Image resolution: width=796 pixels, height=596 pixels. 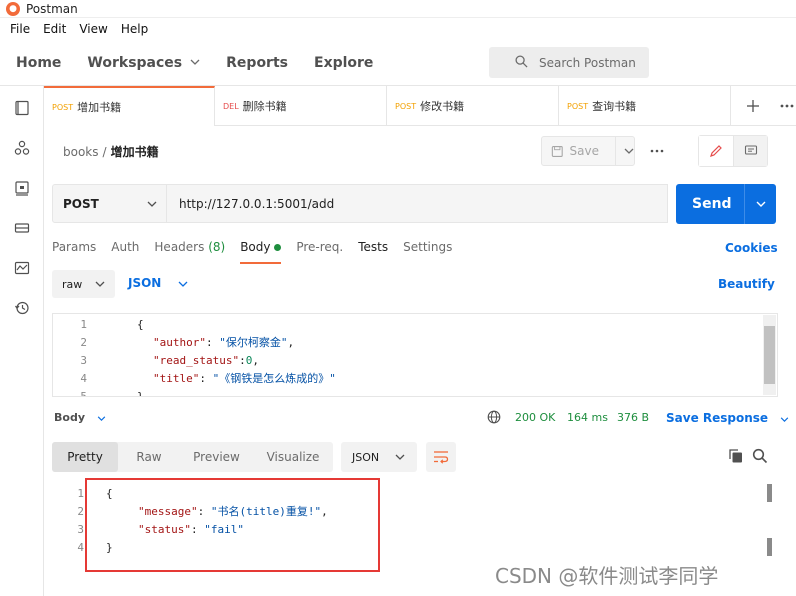 What do you see at coordinates (93, 29) in the screenshot?
I see `menu-view: View` at bounding box center [93, 29].